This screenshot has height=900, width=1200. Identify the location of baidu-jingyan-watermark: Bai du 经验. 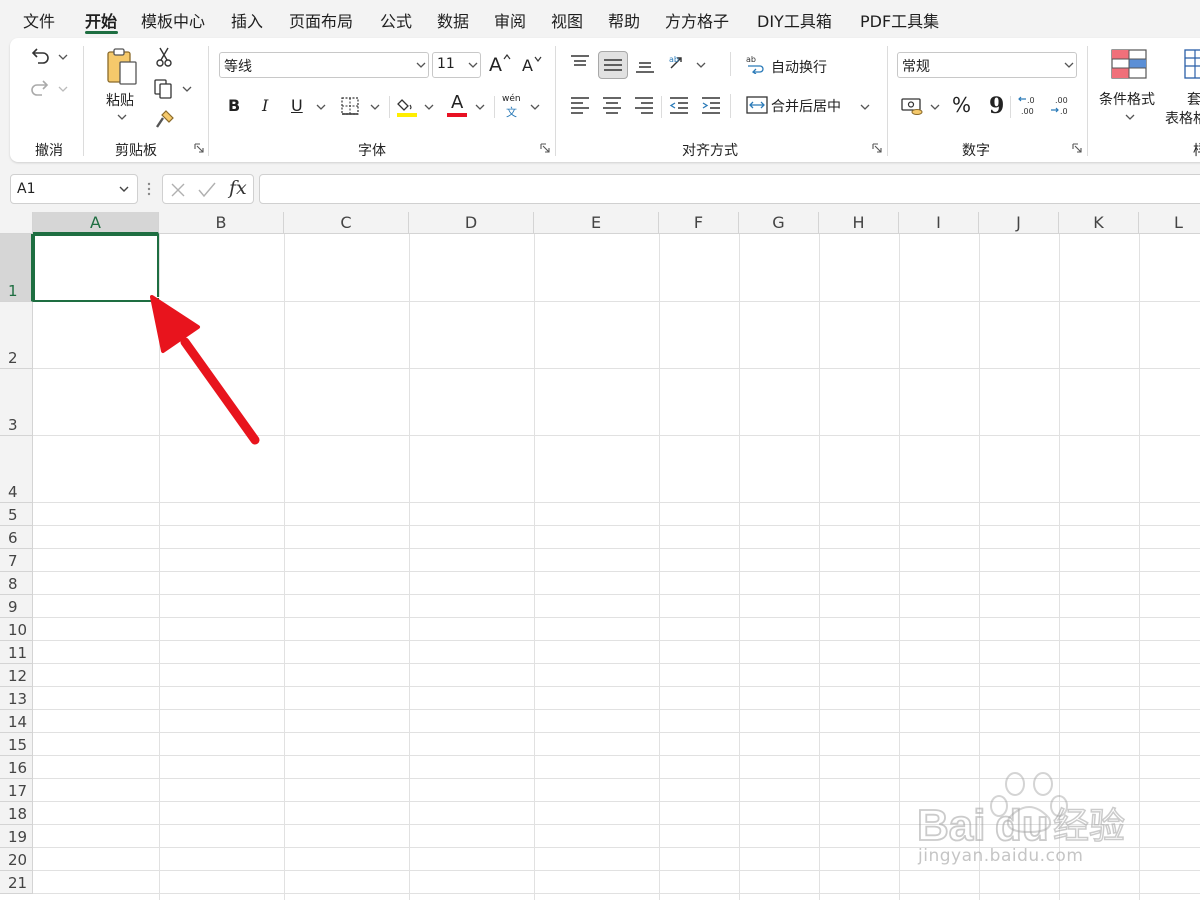
(1021, 811).